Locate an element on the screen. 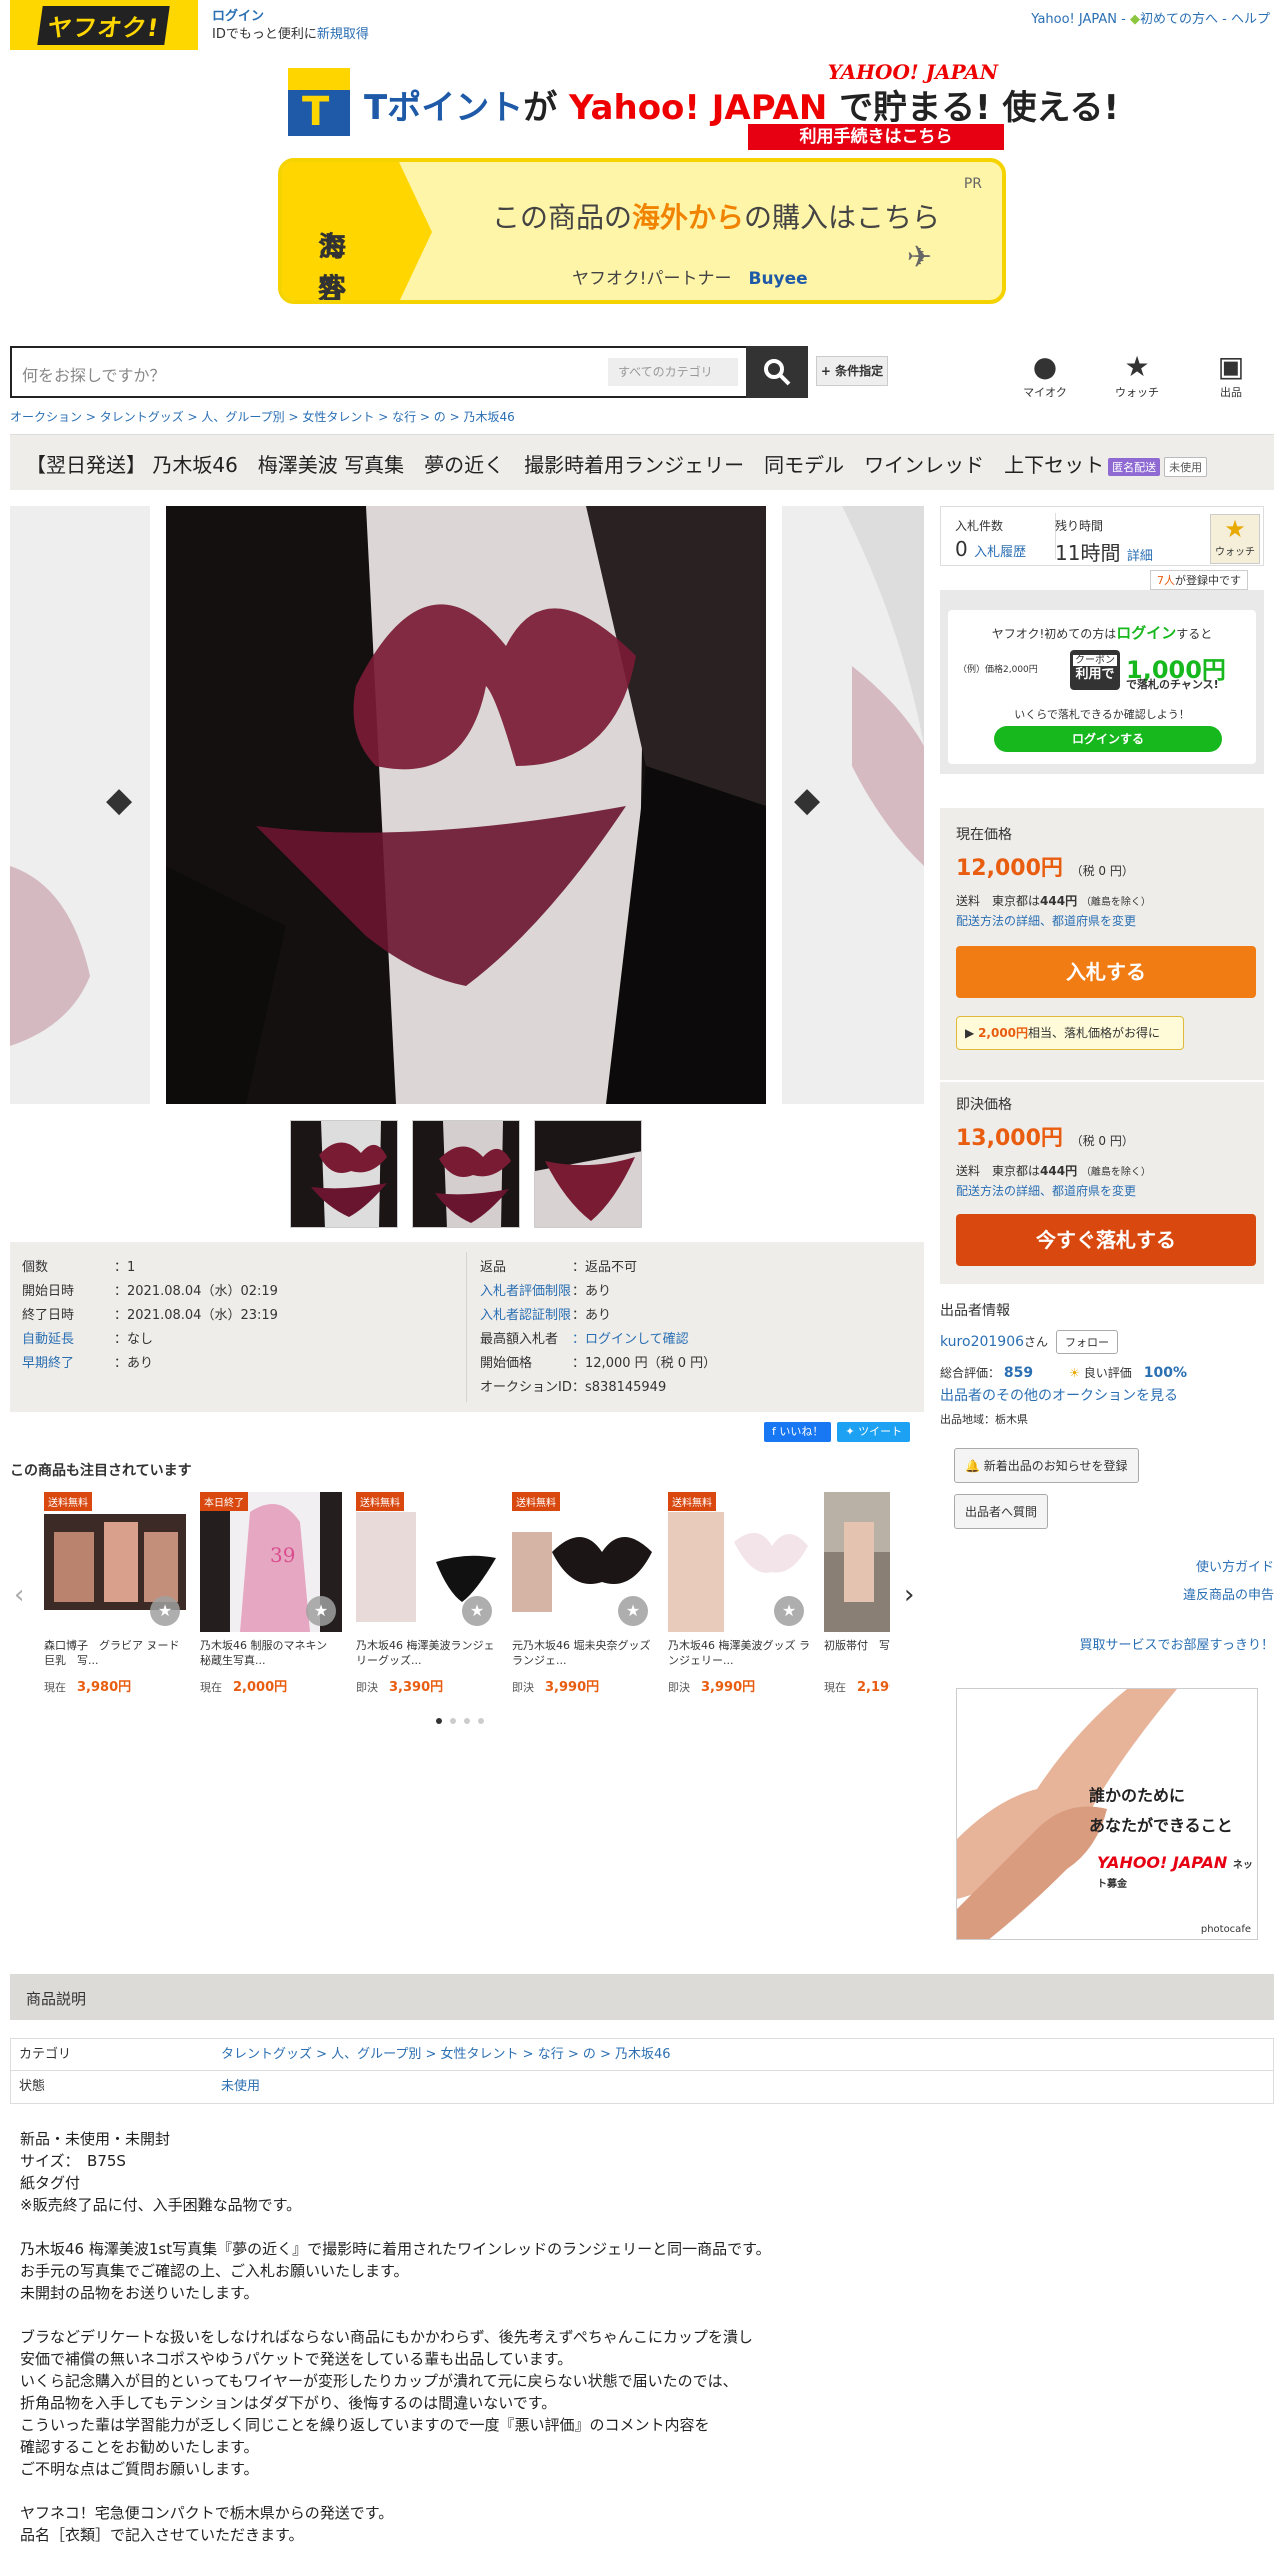 This screenshot has height=2568, width=1284. buy-now-button: 今すぐ落札する is located at coordinates (1106, 1240).